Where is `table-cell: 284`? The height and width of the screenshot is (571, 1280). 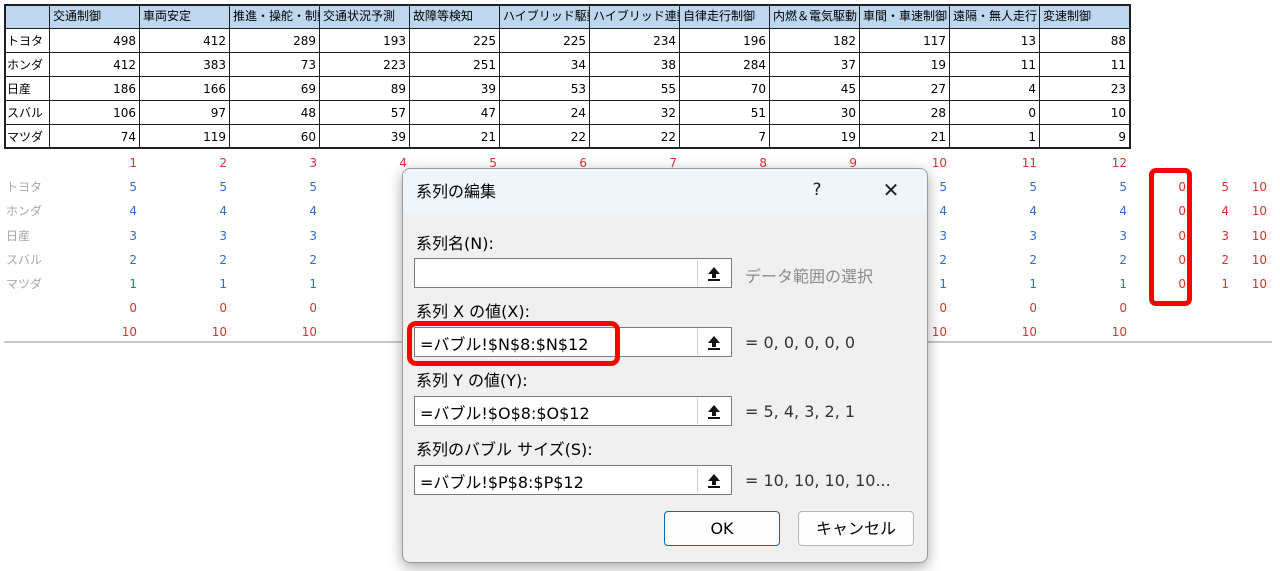 table-cell: 284 is located at coordinates (725, 65).